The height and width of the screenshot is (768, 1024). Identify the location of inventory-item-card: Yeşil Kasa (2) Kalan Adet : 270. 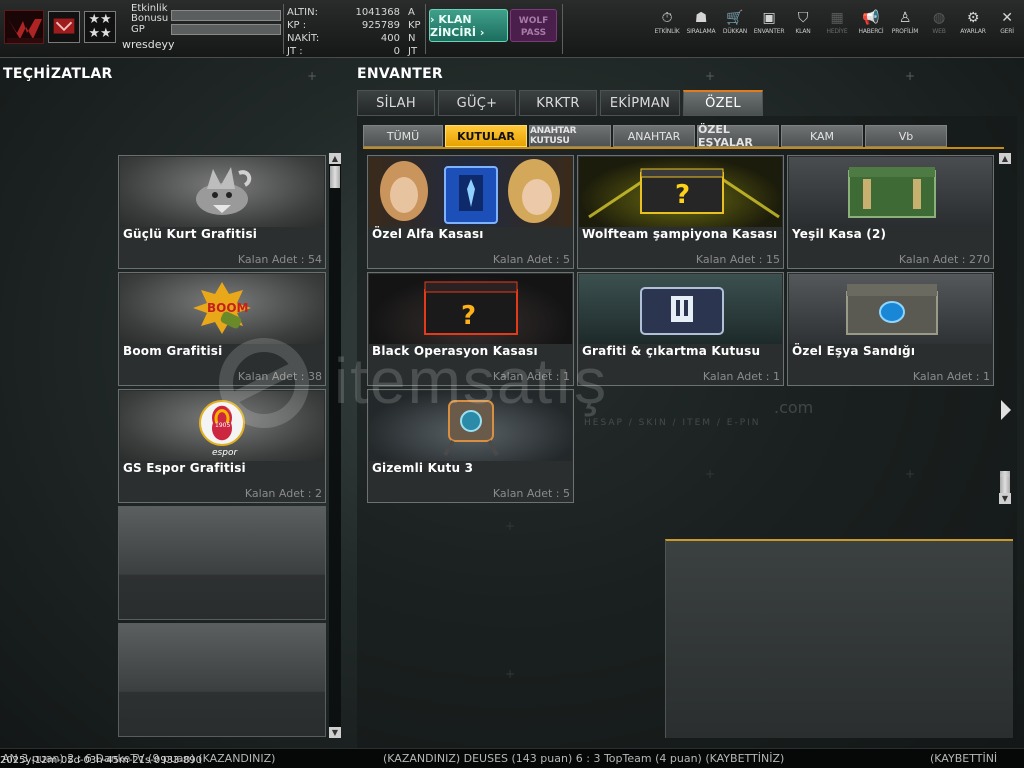
(890, 212).